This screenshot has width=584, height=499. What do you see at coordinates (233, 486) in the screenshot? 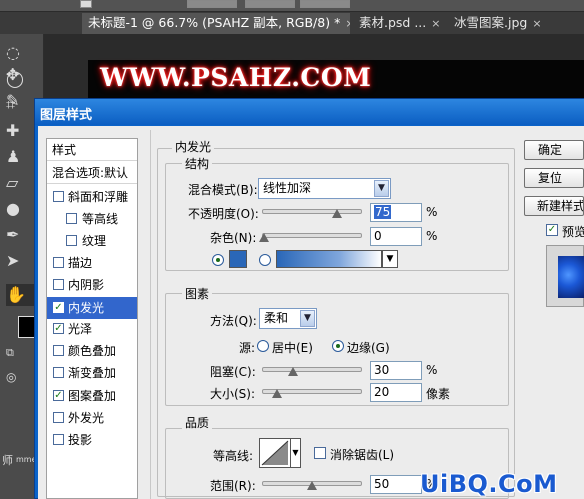
I see `range-label: 范围(R):` at bounding box center [233, 486].